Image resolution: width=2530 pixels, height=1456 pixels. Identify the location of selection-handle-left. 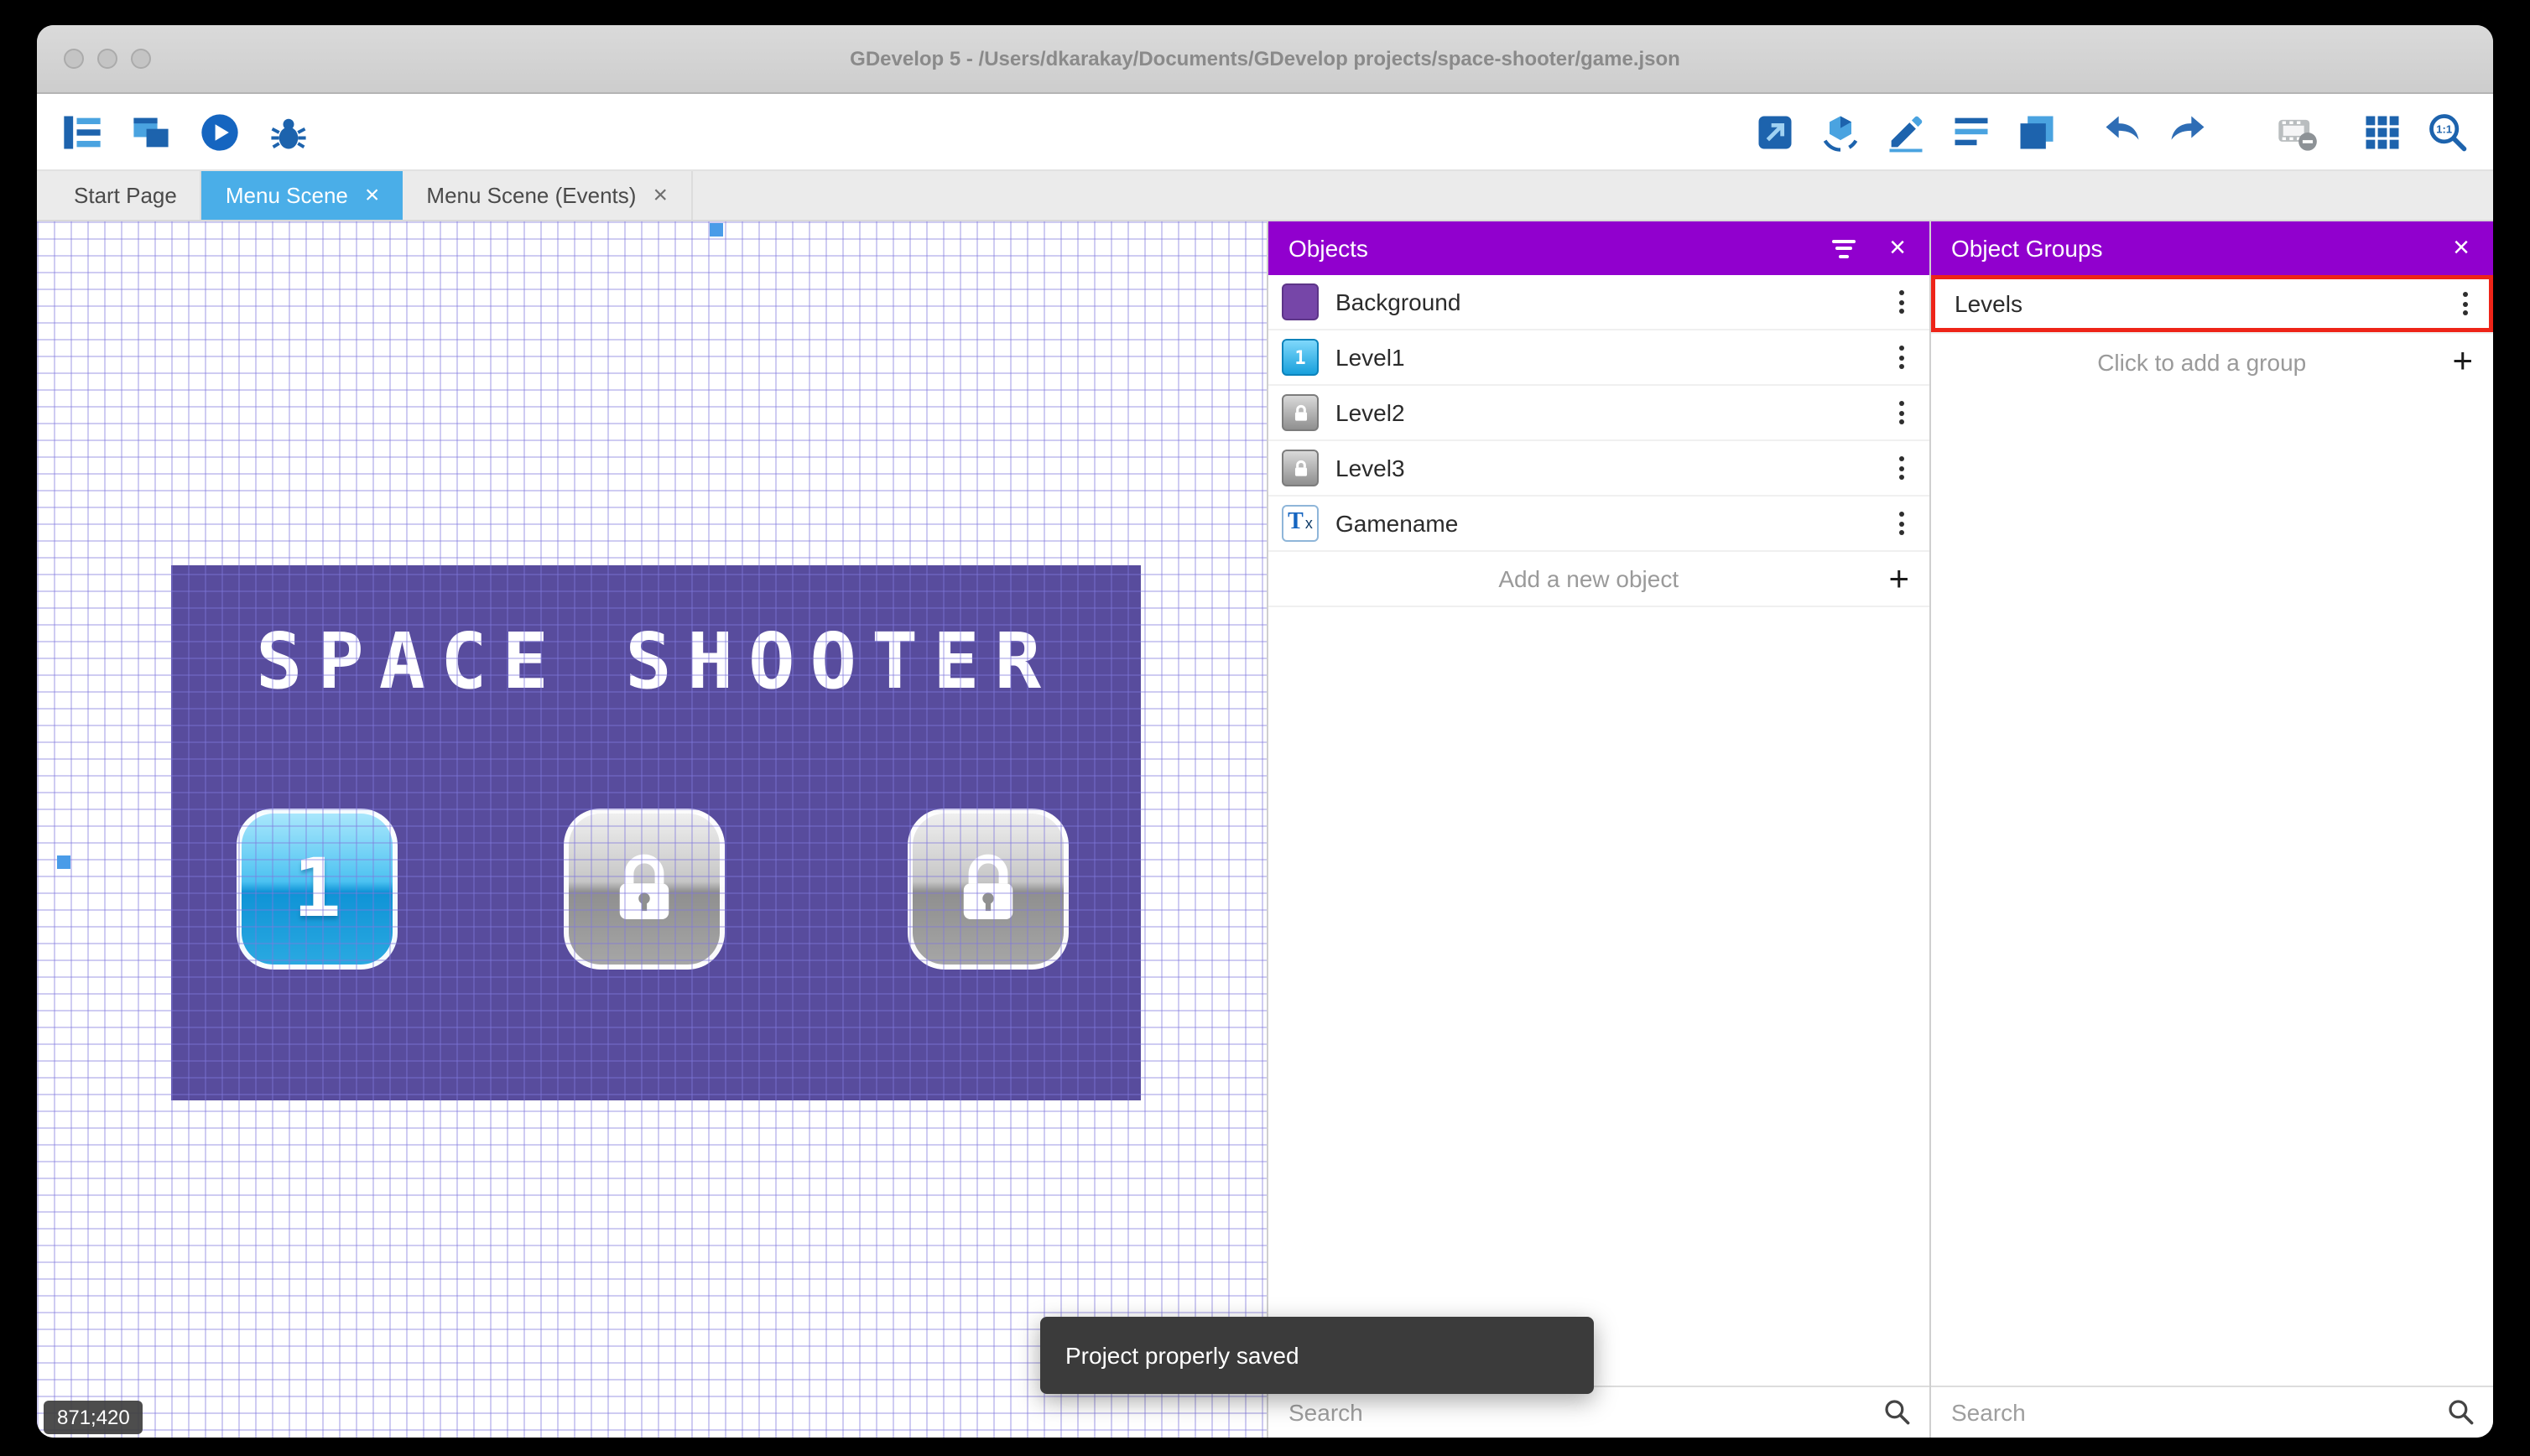
(63, 862).